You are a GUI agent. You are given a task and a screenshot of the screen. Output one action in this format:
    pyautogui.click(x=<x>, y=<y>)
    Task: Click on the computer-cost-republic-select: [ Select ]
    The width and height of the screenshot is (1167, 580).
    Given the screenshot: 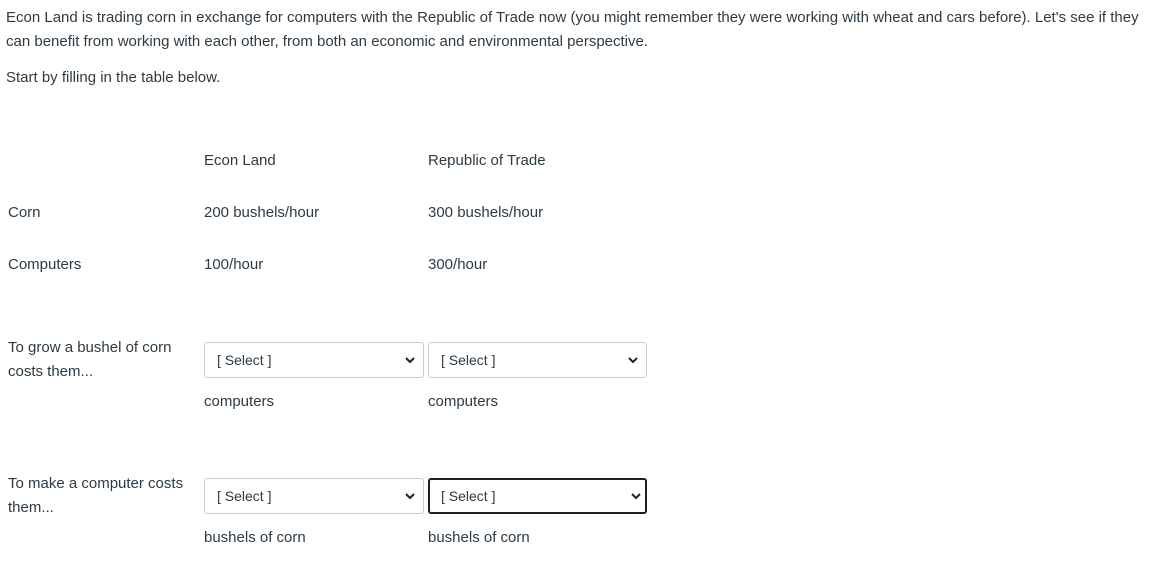 What is the action you would take?
    pyautogui.click(x=537, y=496)
    